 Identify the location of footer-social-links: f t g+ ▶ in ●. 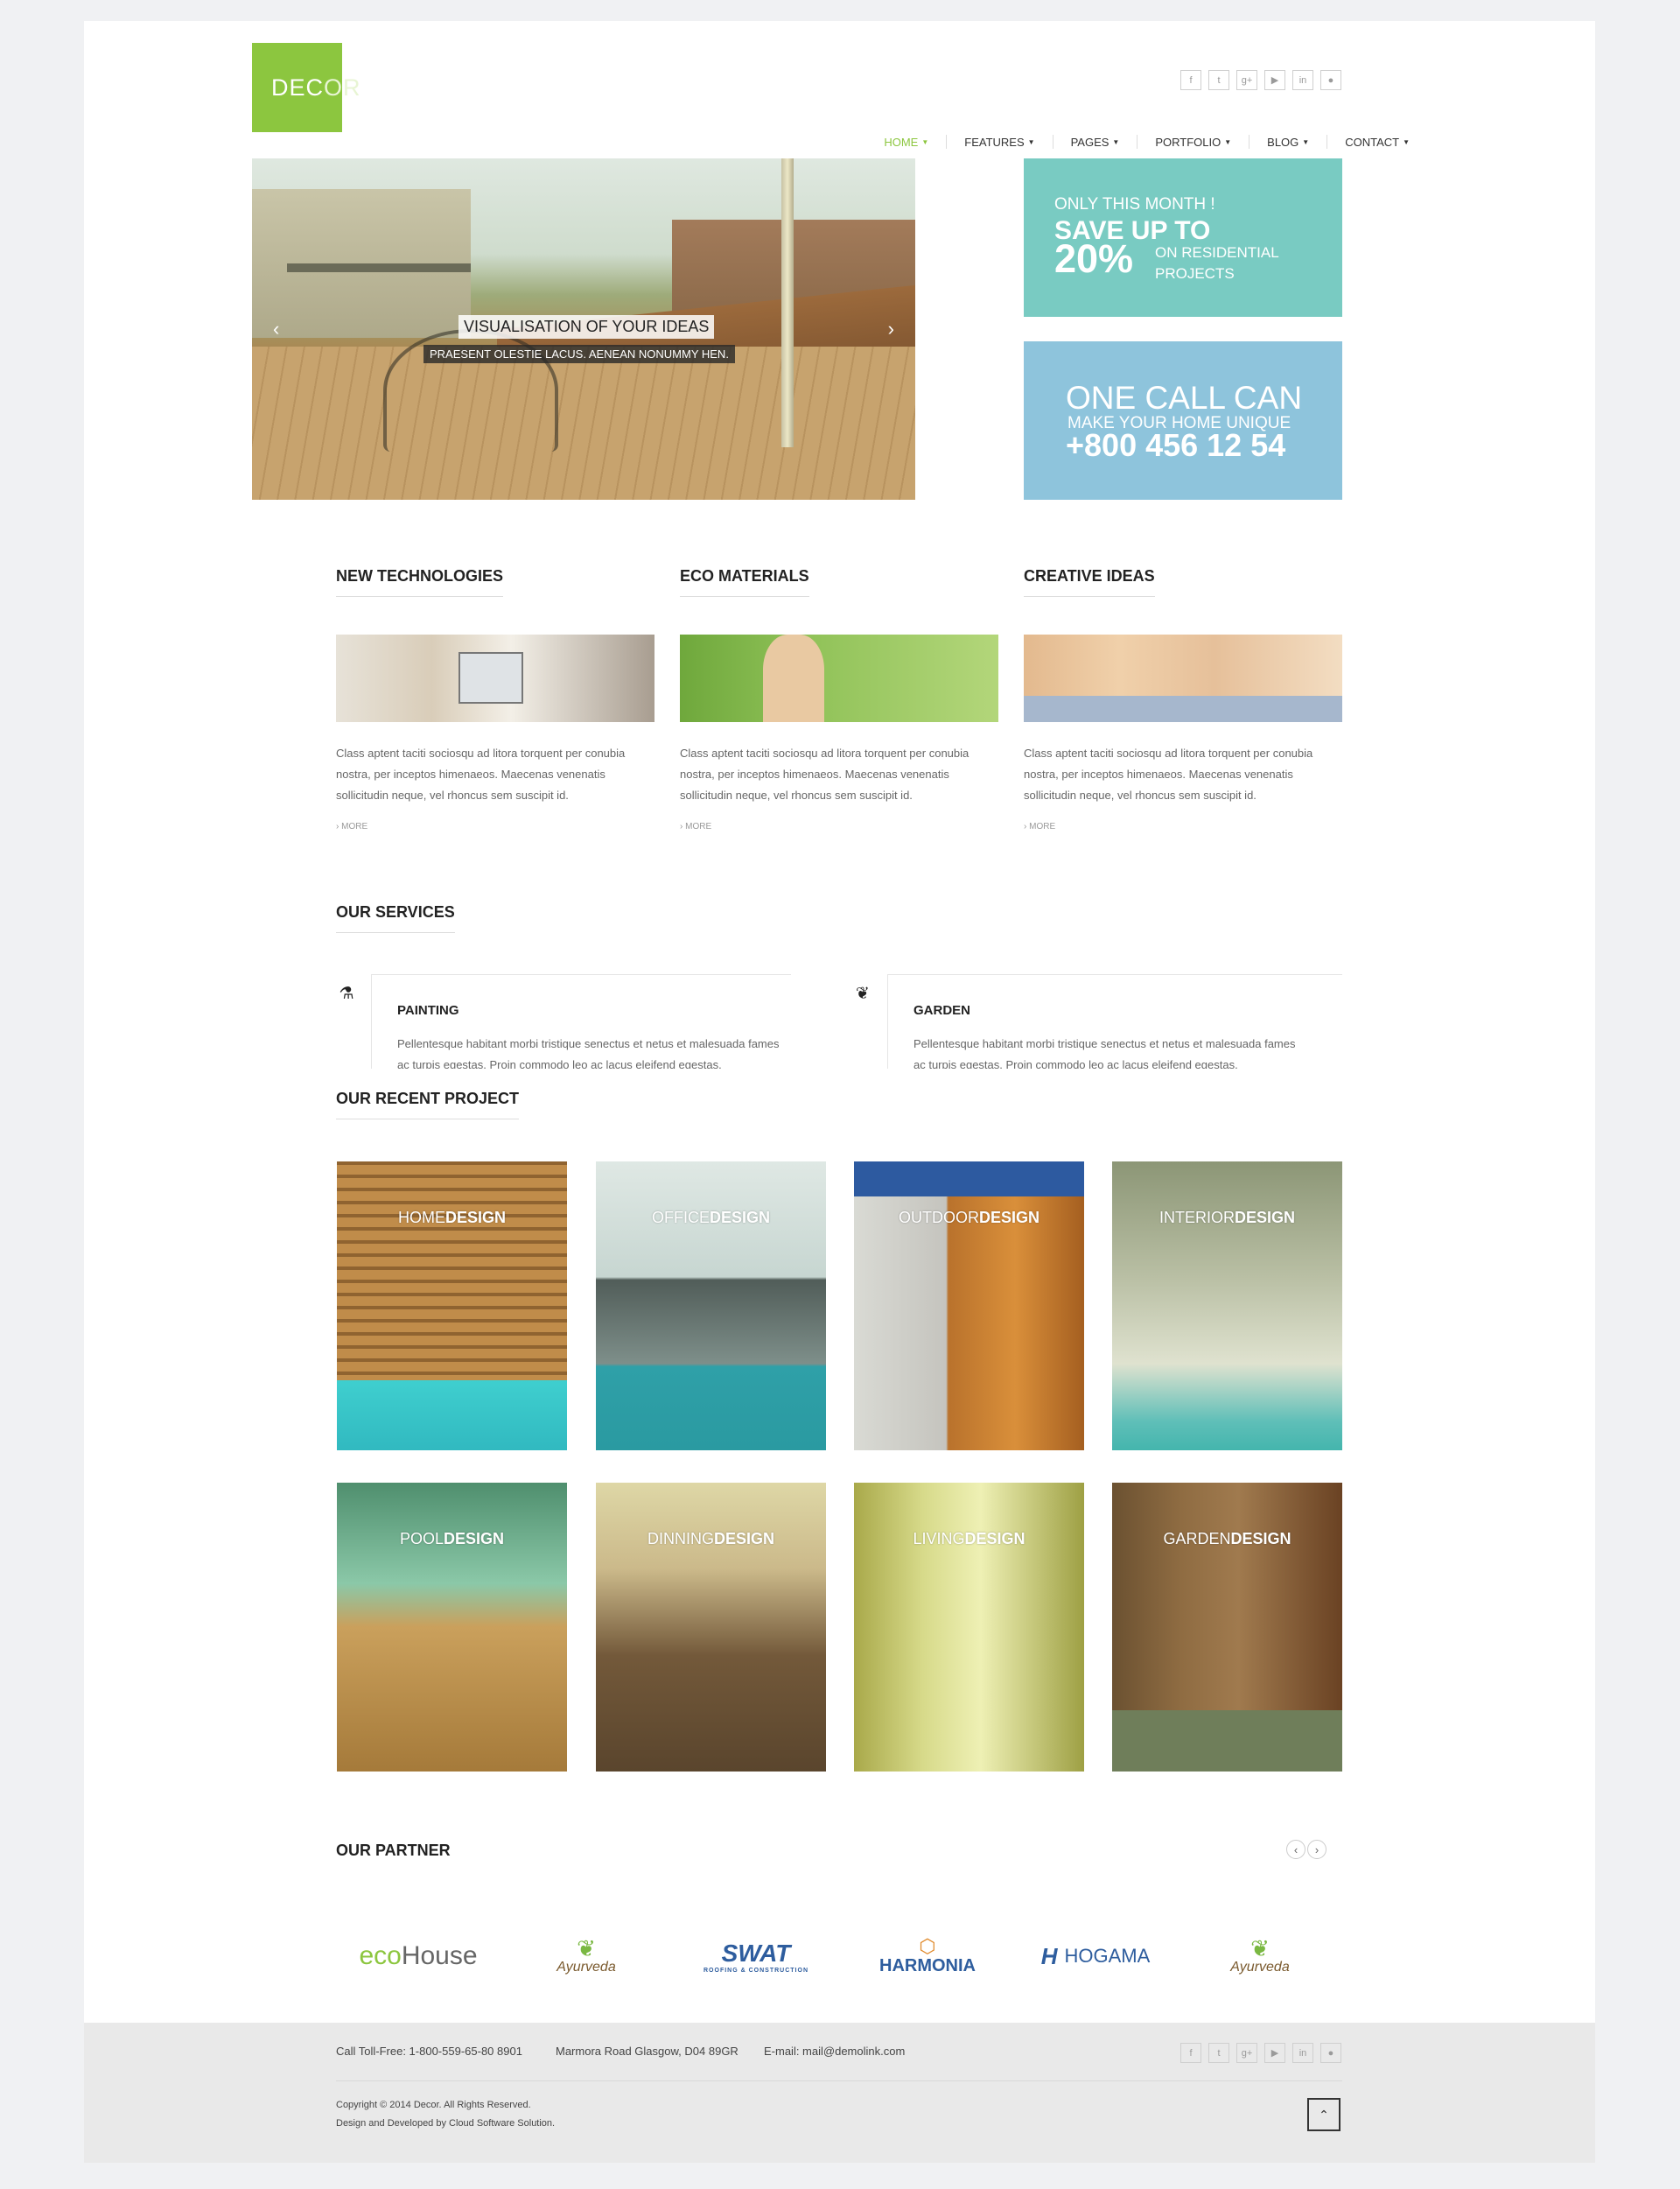
(1260, 2053).